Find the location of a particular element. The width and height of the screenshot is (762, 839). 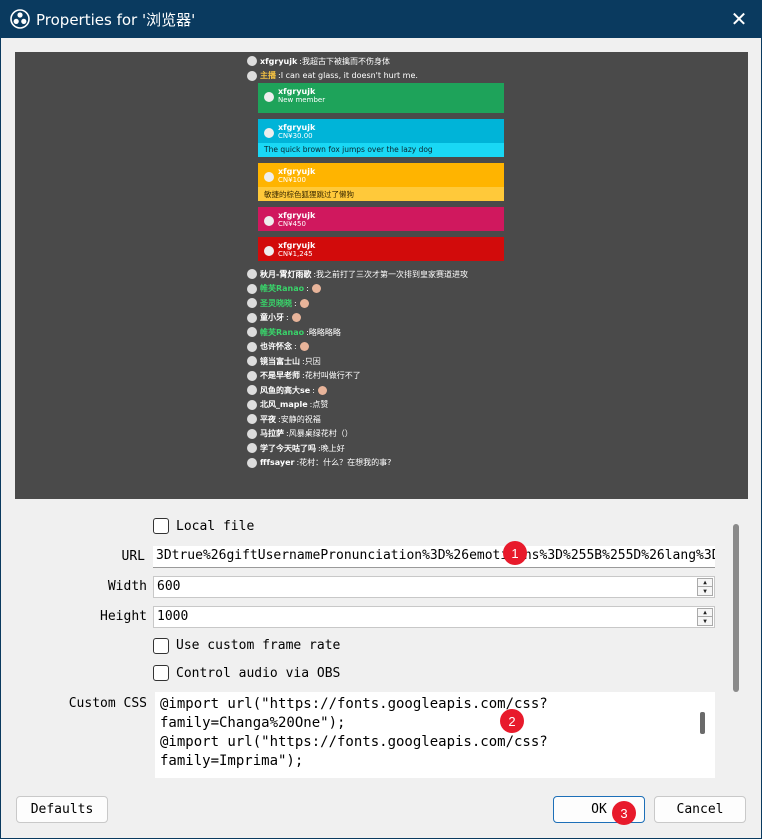

chat-message: 北风_maple: 点赞 is located at coordinates (382, 405).